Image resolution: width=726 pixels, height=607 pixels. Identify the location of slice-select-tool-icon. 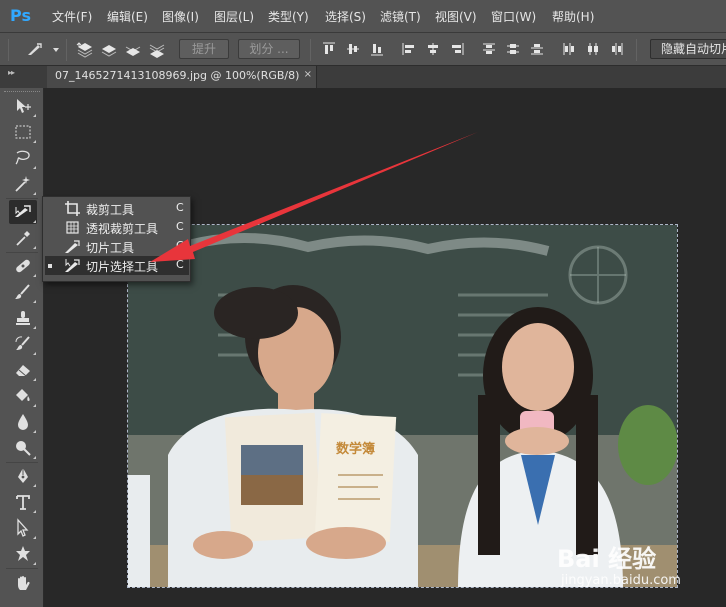
(23, 212).